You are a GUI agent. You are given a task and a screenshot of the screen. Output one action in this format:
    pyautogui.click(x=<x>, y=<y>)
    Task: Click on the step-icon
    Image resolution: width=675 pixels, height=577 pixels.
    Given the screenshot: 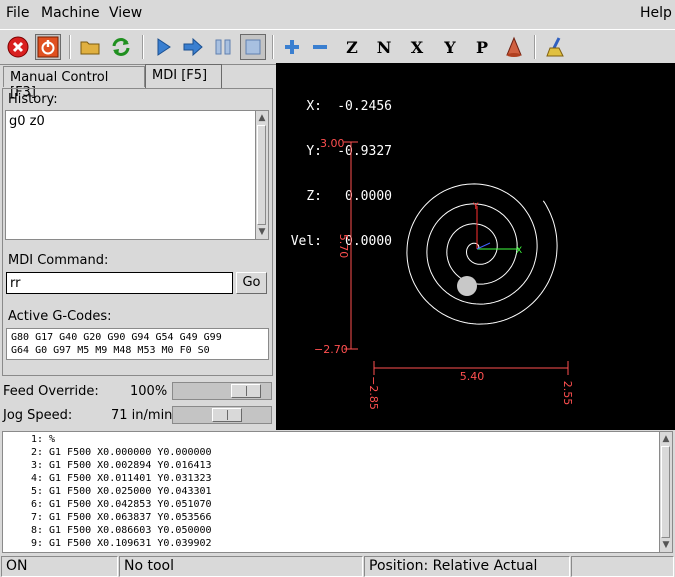 What is the action you would take?
    pyautogui.click(x=193, y=47)
    